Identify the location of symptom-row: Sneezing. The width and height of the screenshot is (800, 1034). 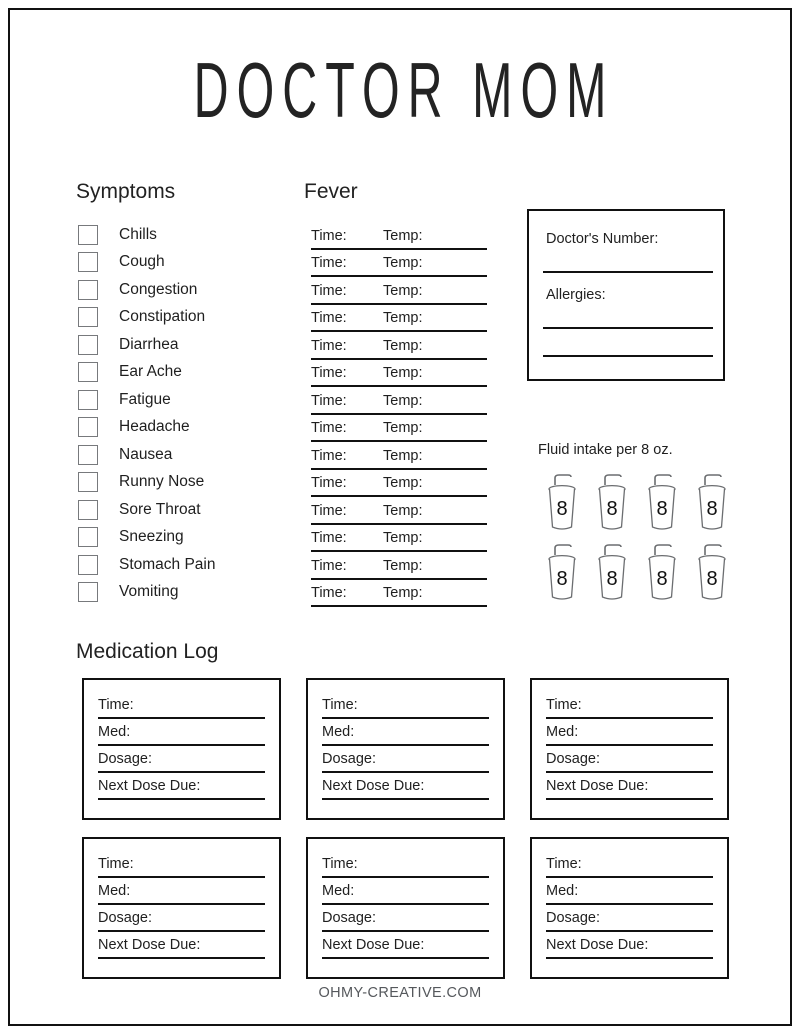
(185, 538).